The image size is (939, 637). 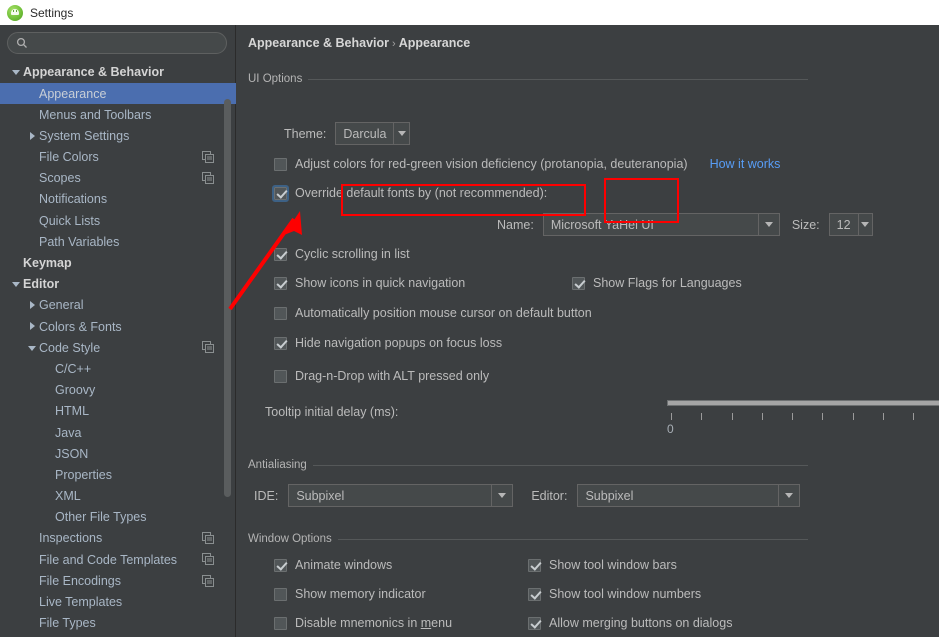 What do you see at coordinates (118, 305) in the screenshot?
I see `sidebar-item-general: General` at bounding box center [118, 305].